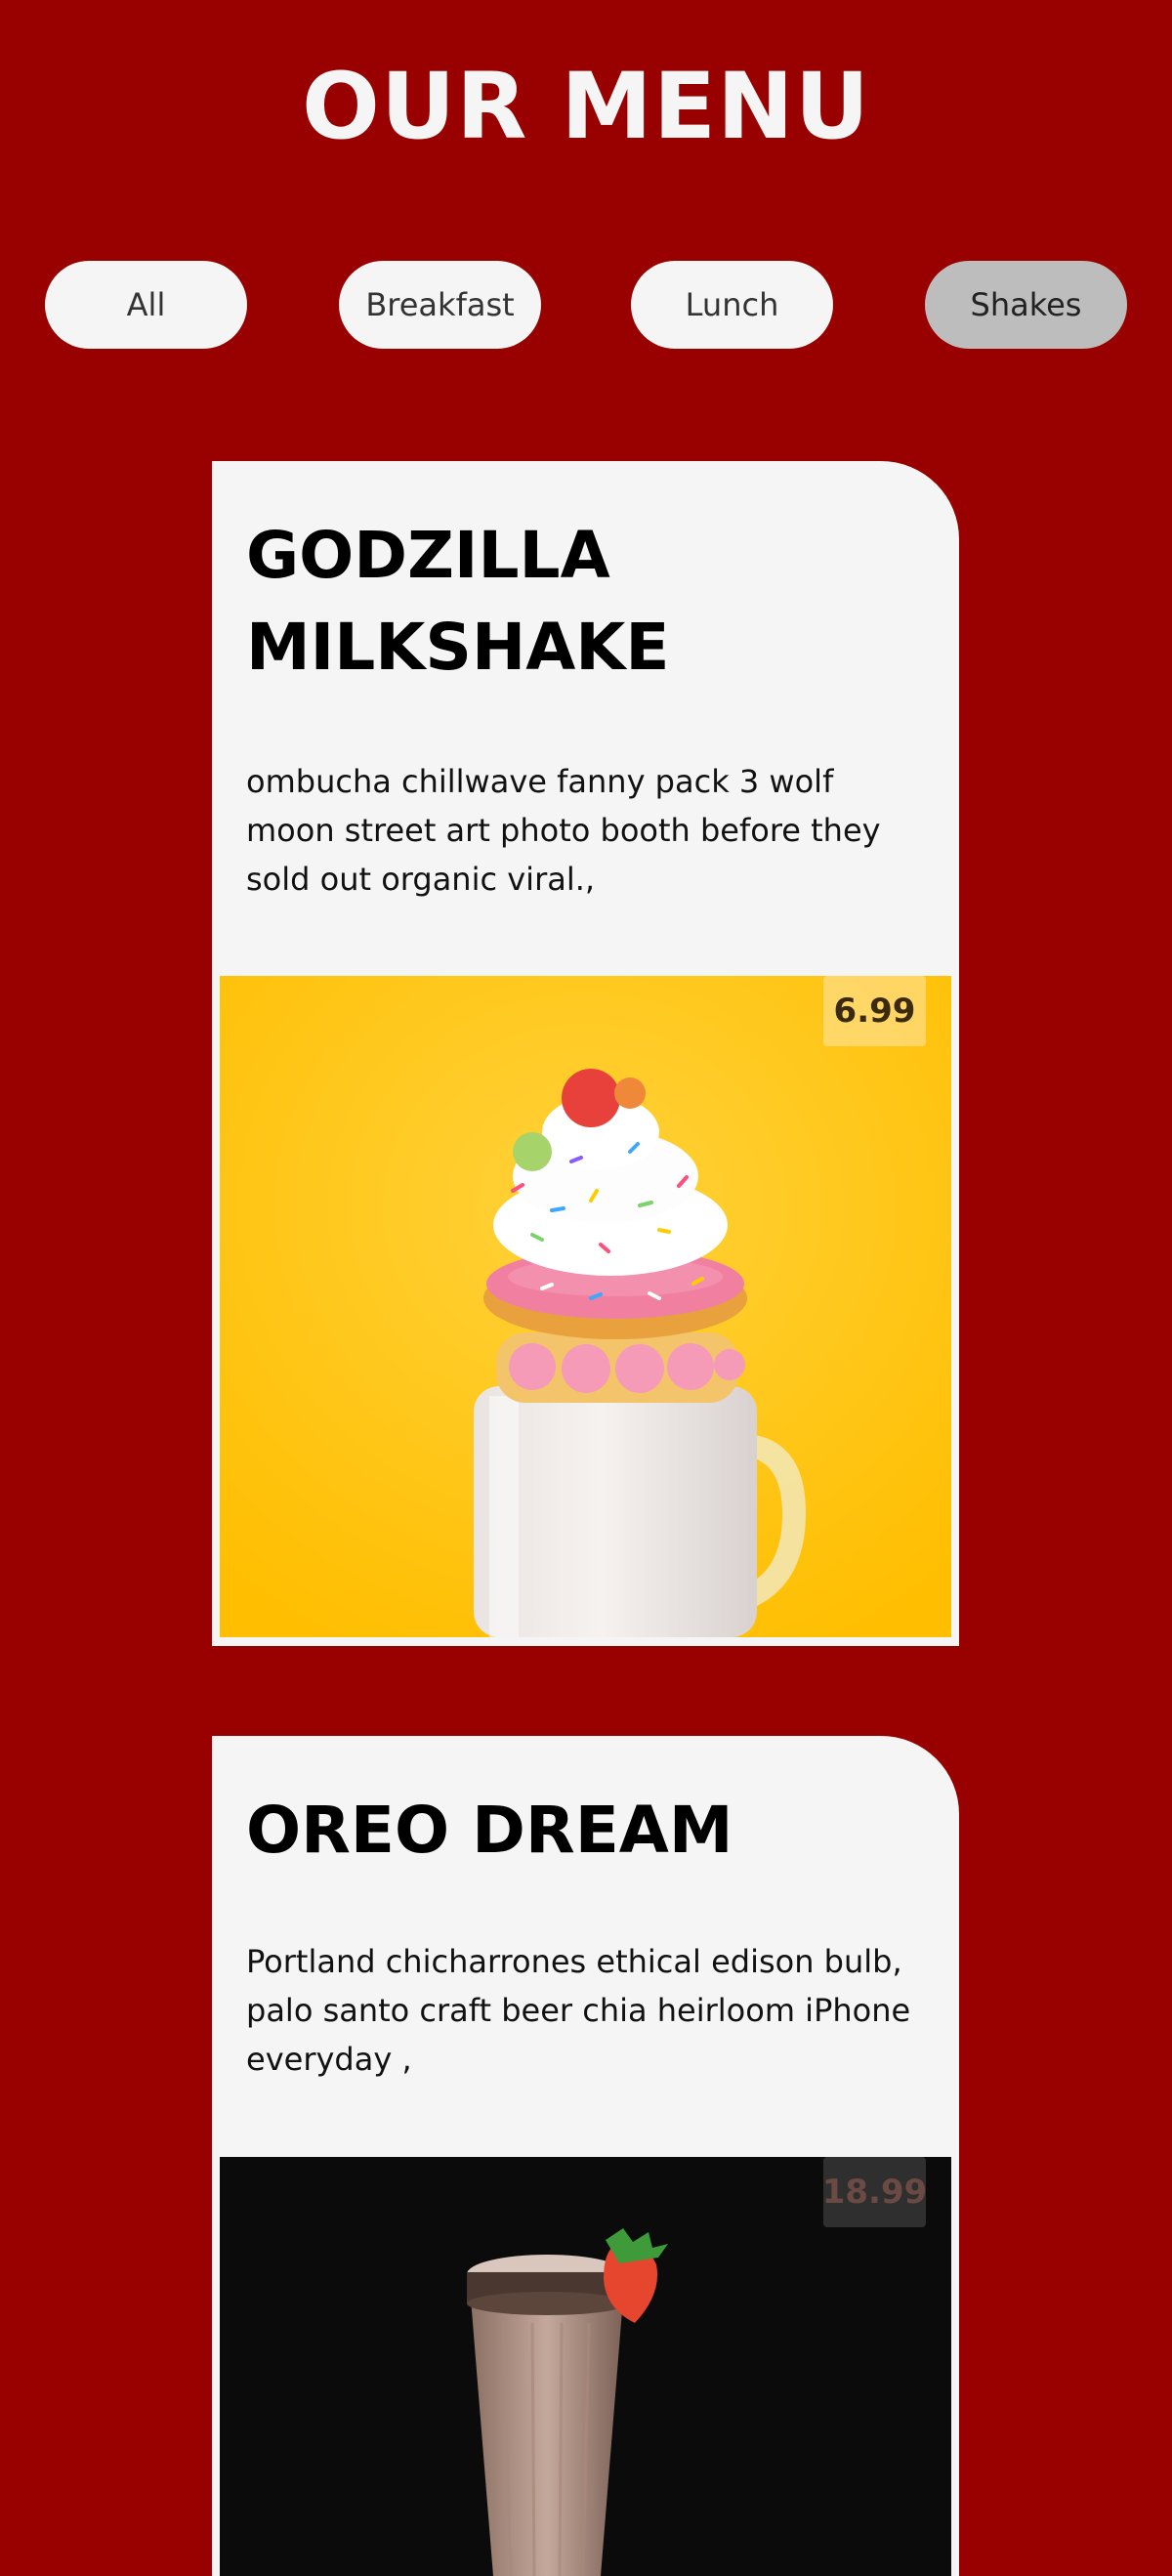 The height and width of the screenshot is (2576, 1172). Describe the element at coordinates (874, 1011) in the screenshot. I see `price-tag: 6.99` at that location.